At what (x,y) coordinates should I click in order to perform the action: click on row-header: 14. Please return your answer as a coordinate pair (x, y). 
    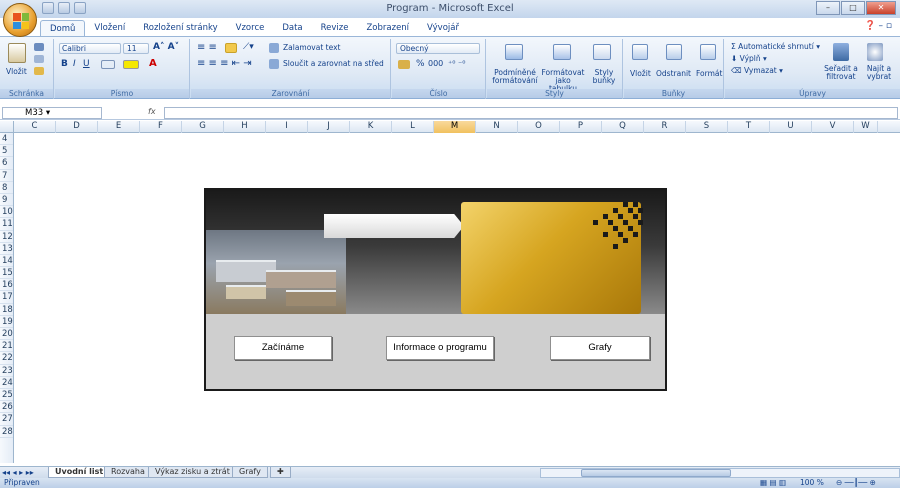
    Looking at the image, I should click on (6, 261).